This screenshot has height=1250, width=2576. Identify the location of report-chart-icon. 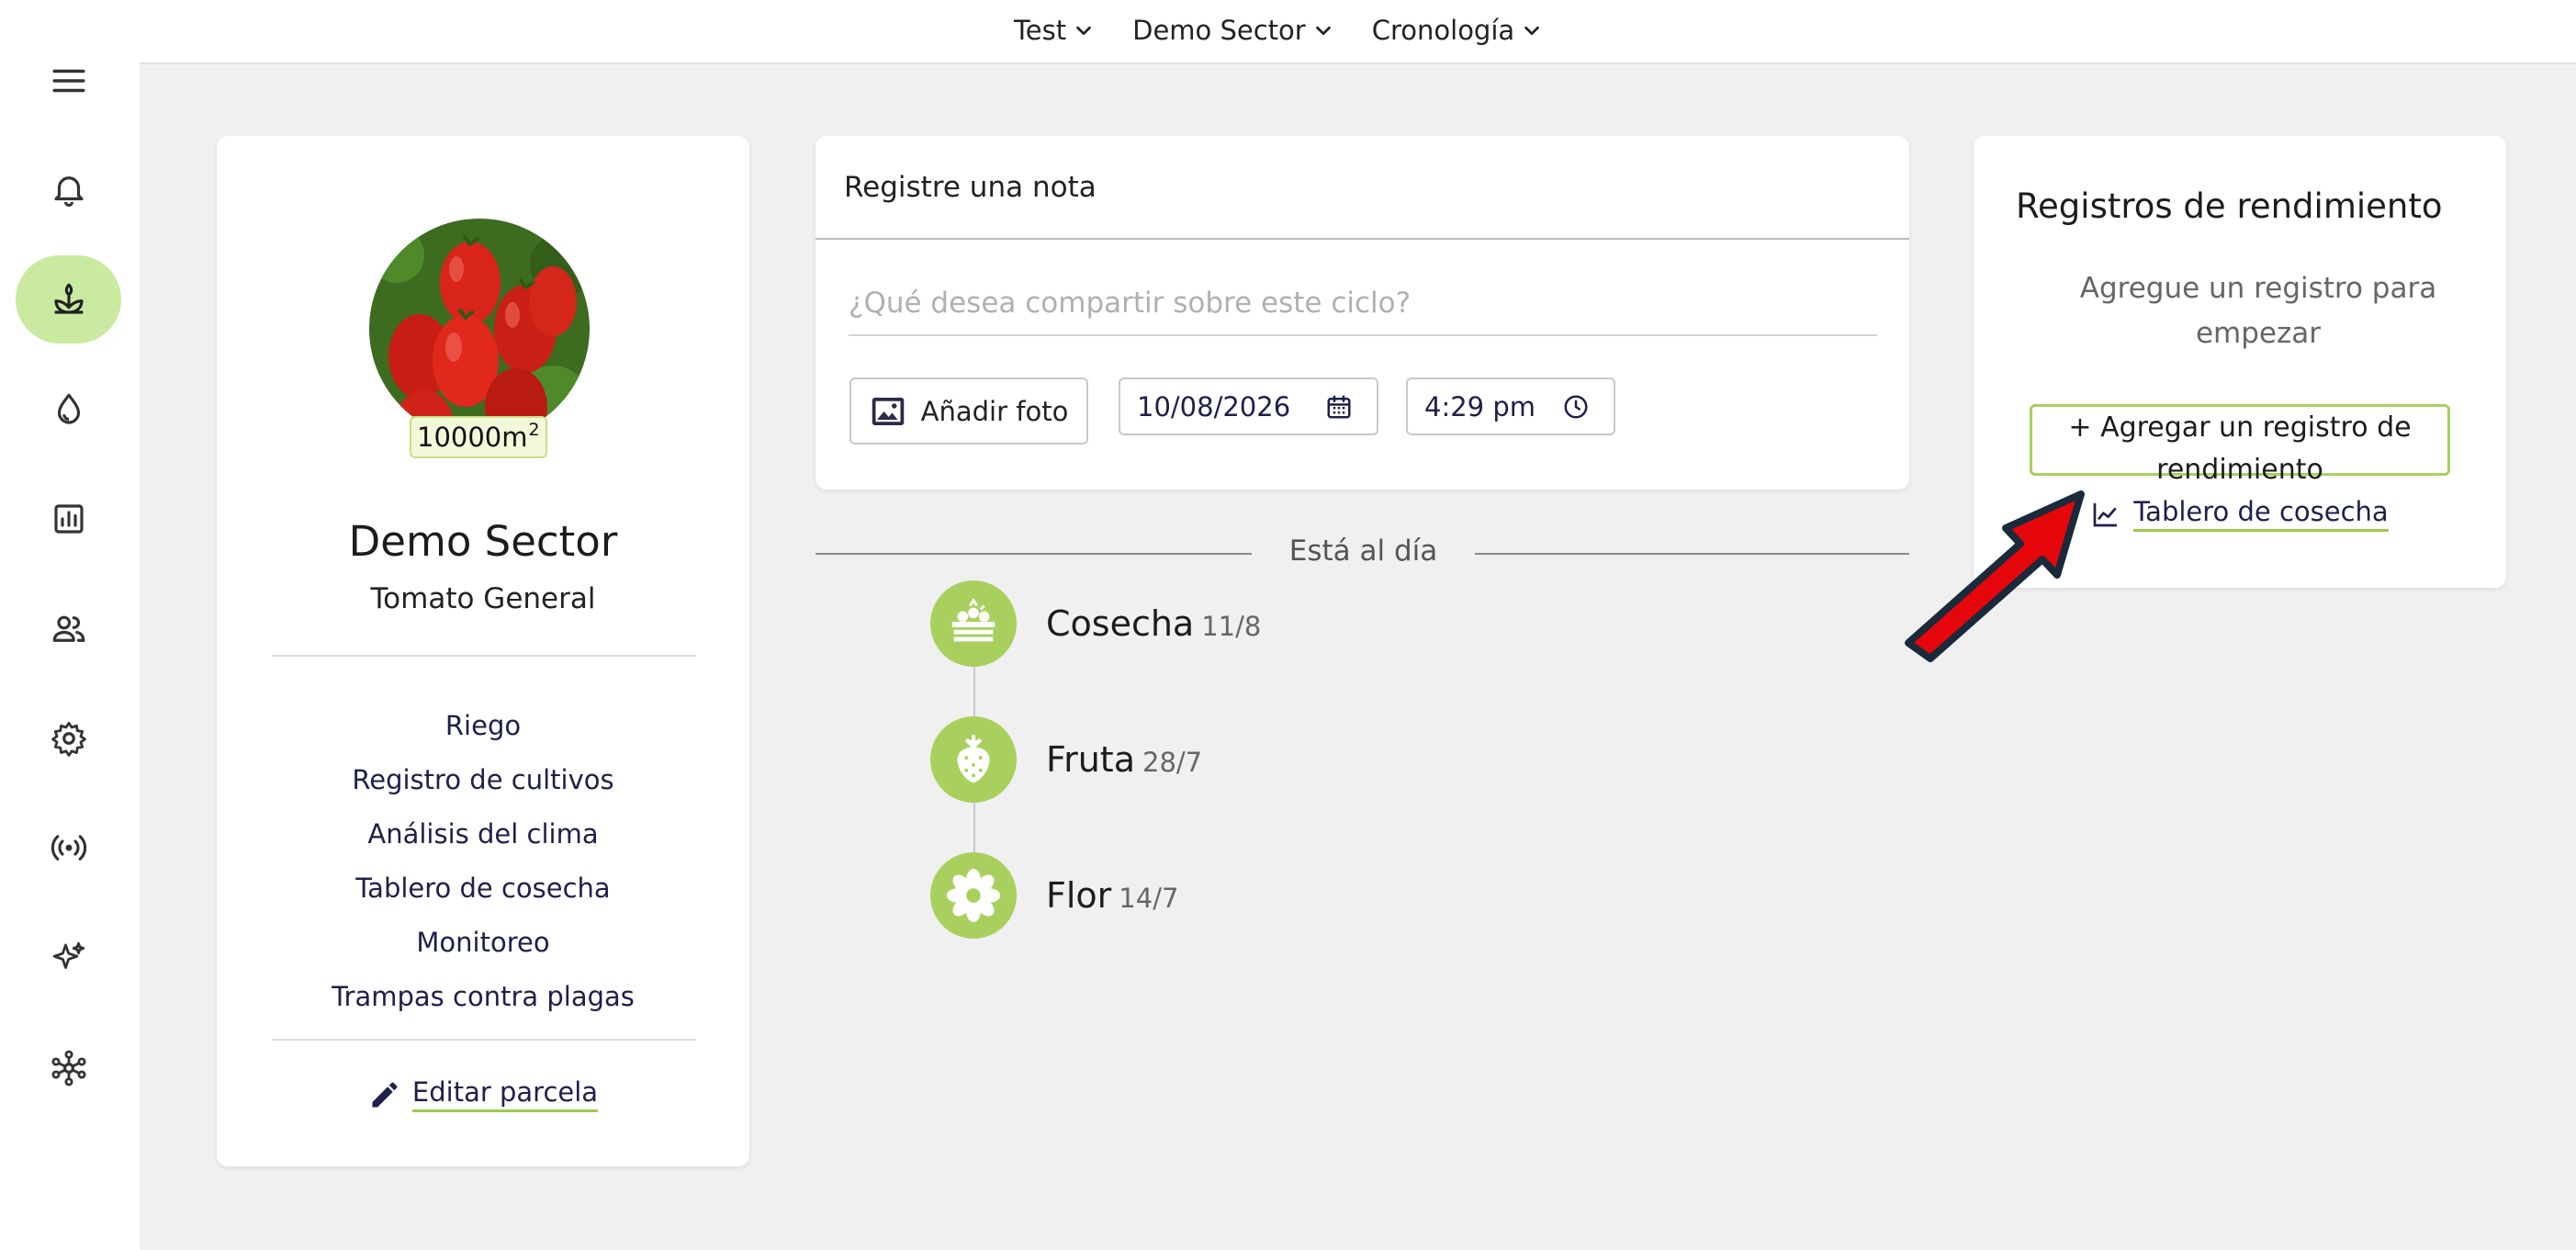
(68, 519).